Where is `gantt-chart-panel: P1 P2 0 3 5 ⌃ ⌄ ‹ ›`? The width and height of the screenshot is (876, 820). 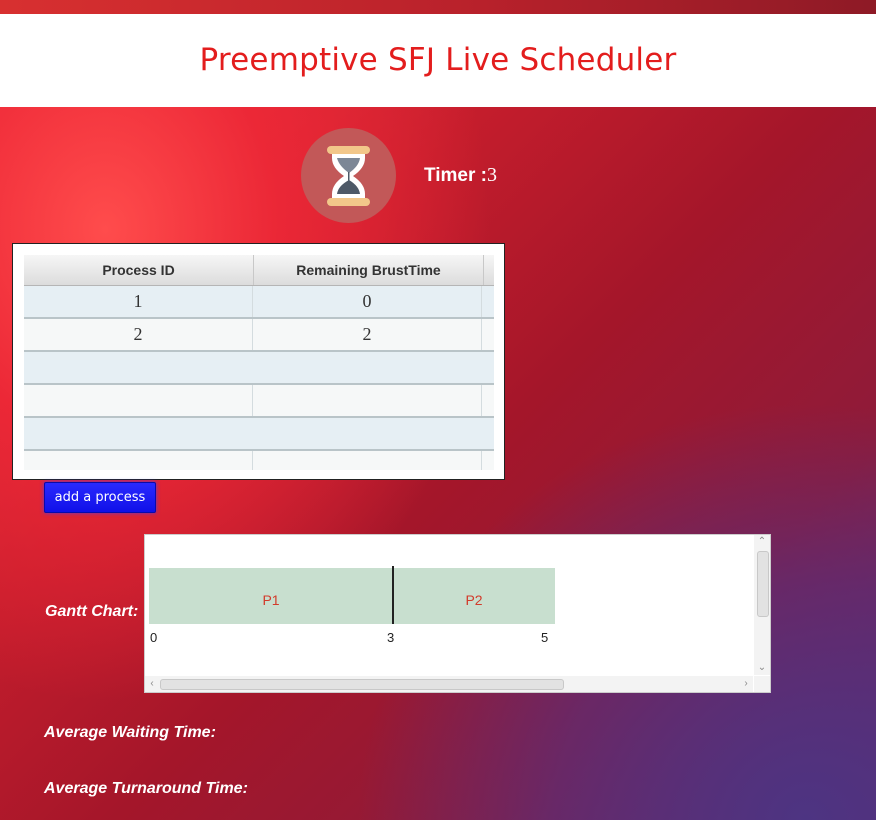 gantt-chart-panel: P1 P2 0 3 5 ⌃ ⌄ ‹ › is located at coordinates (457, 613).